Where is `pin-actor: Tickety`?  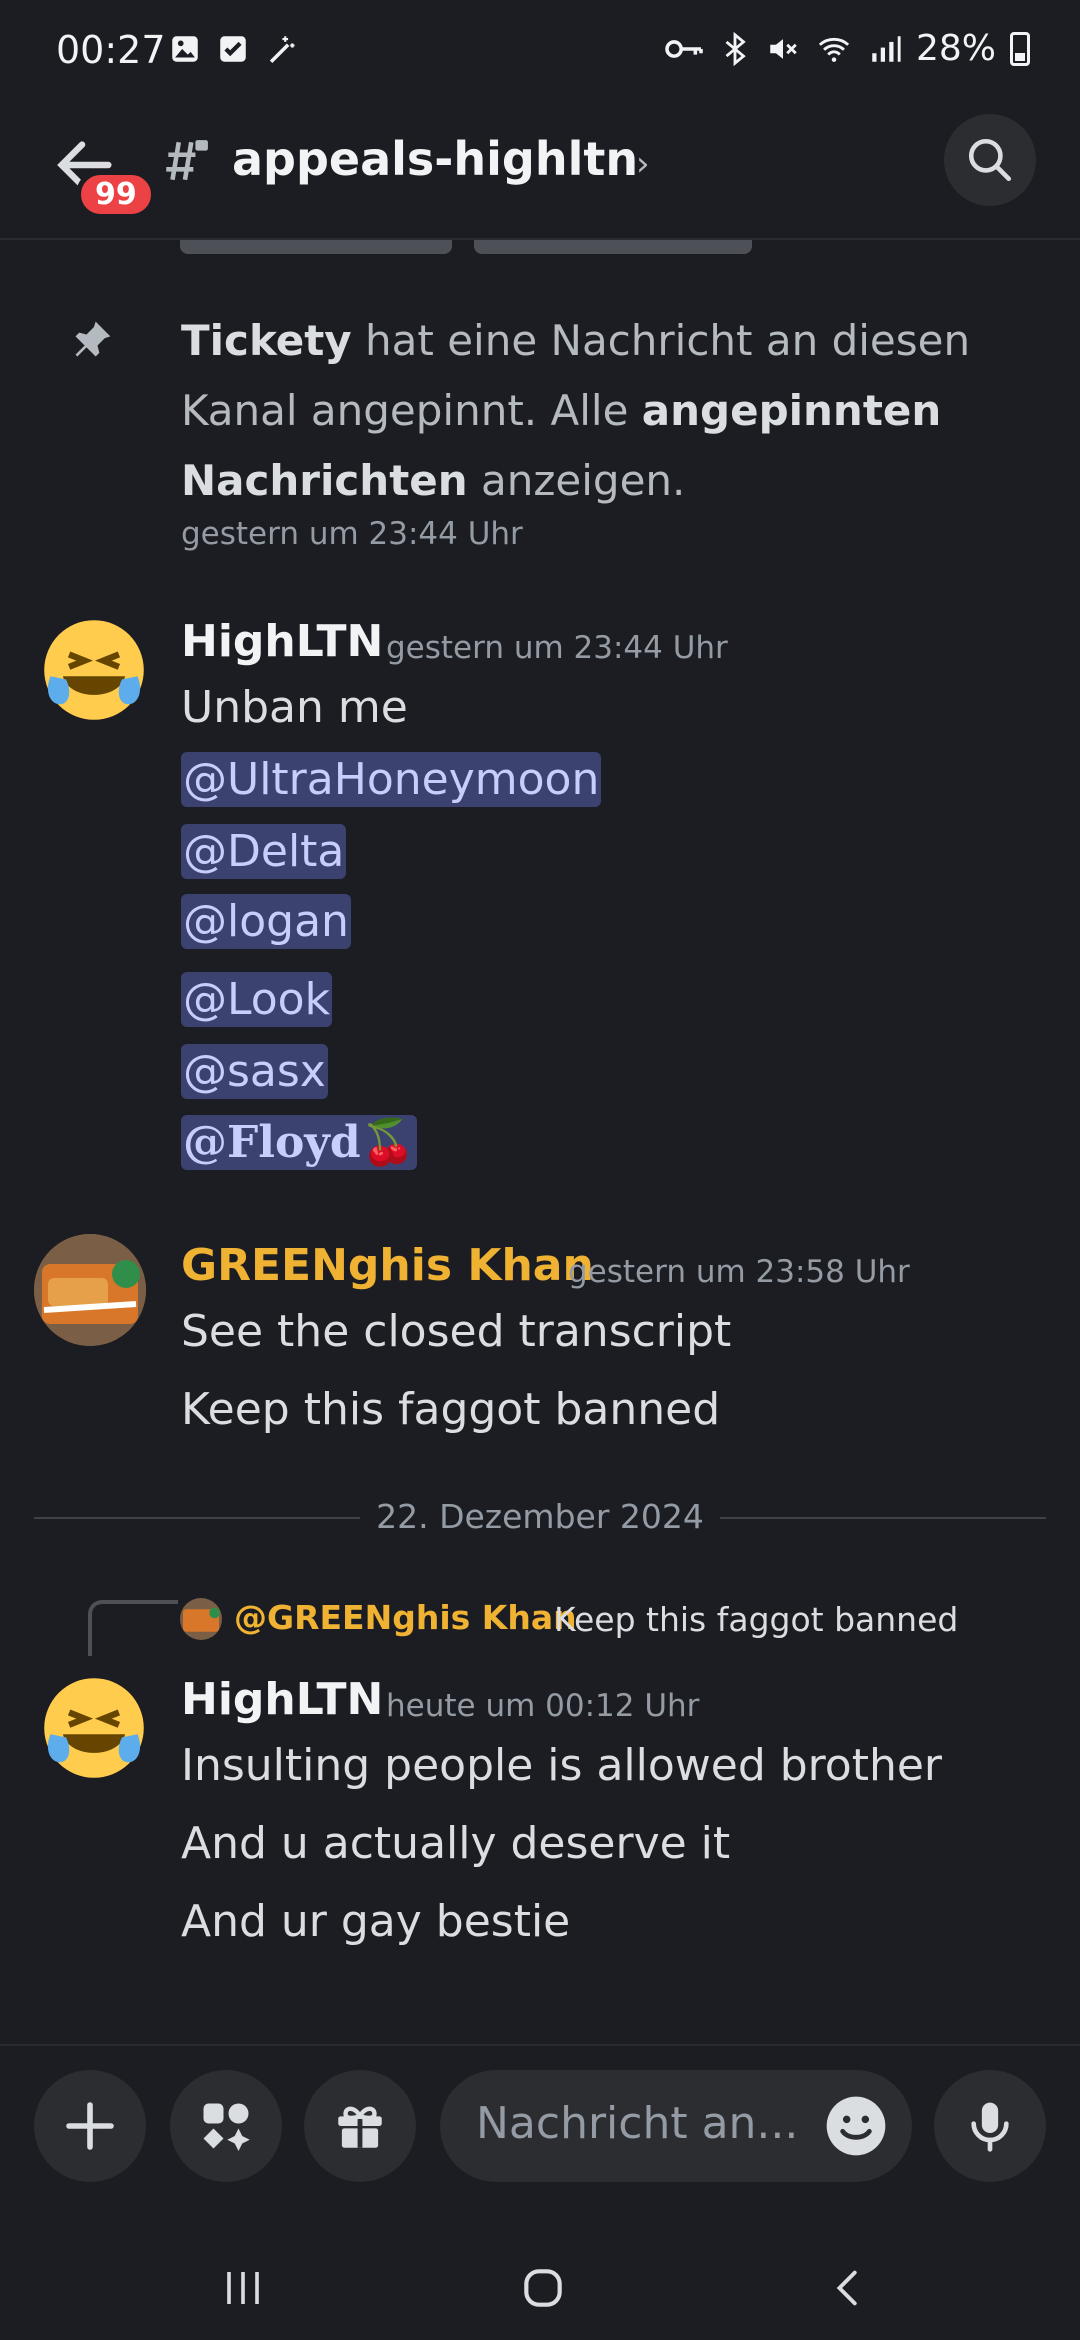
pin-actor: Tickety is located at coordinates (266, 340).